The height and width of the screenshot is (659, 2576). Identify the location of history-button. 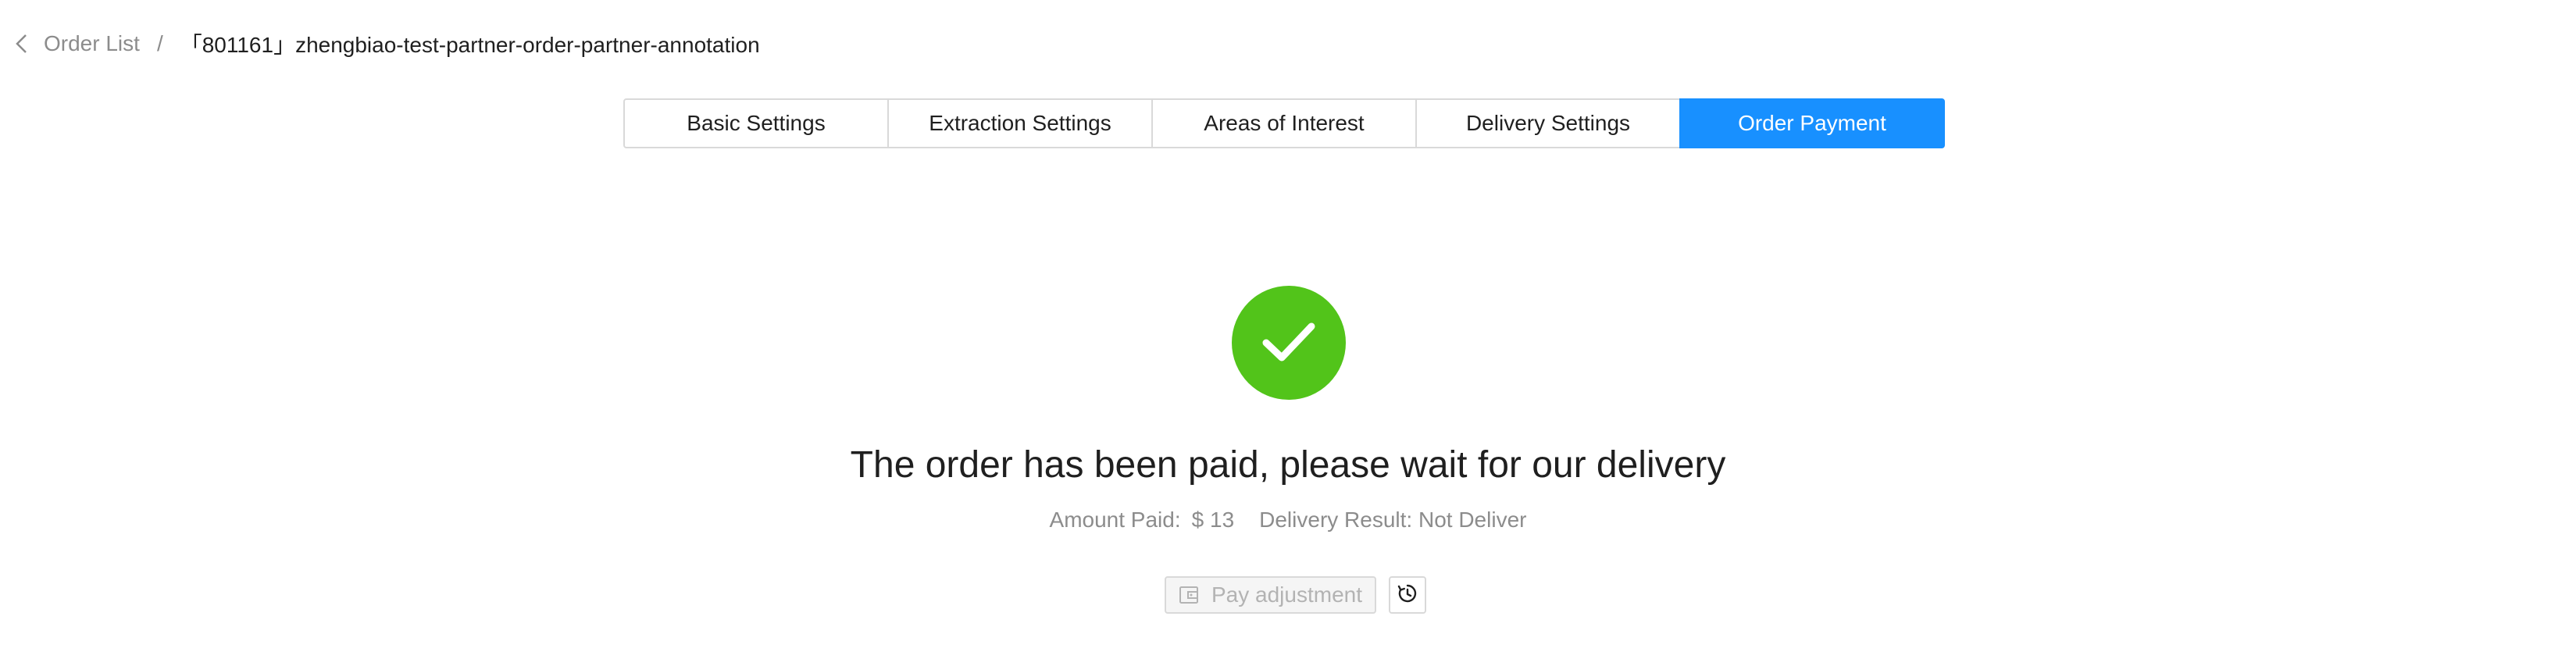
(1407, 595).